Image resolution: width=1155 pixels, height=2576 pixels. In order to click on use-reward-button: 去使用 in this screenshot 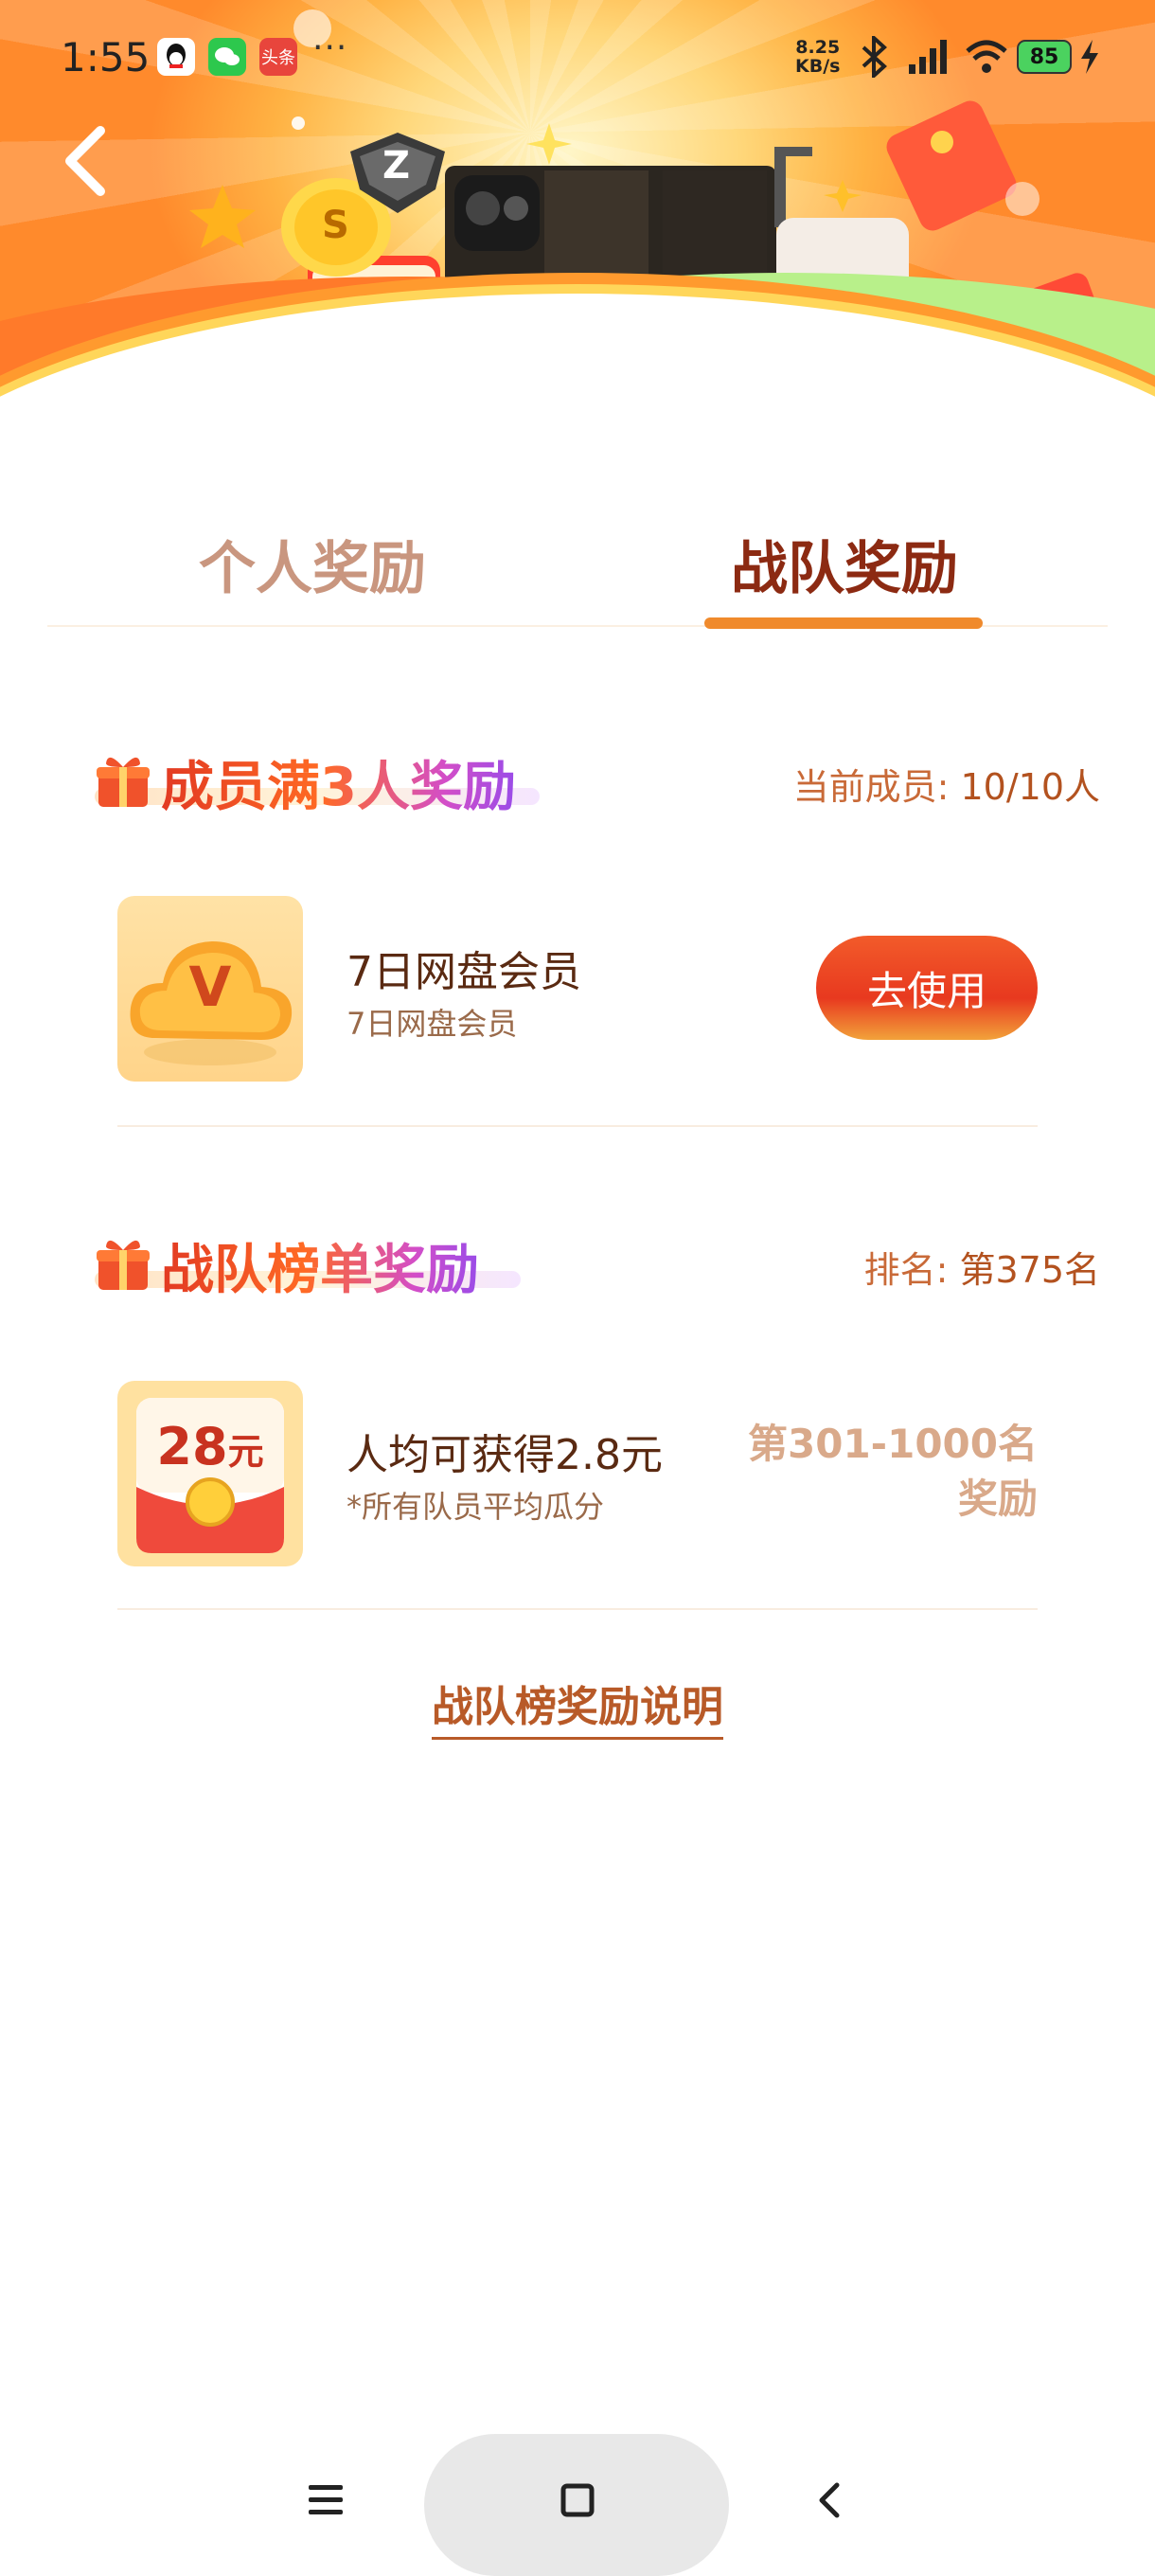, I will do `click(927, 988)`.